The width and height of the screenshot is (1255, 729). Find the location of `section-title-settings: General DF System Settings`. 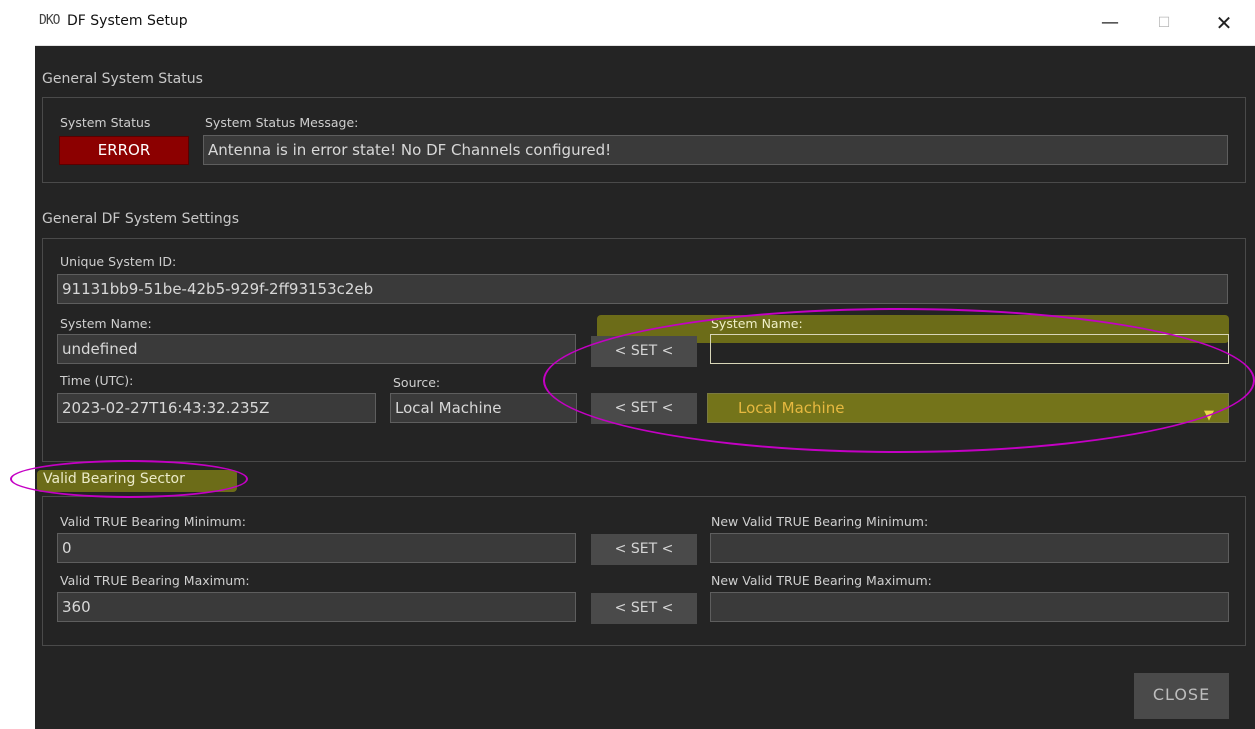

section-title-settings: General DF System Settings is located at coordinates (140, 219).